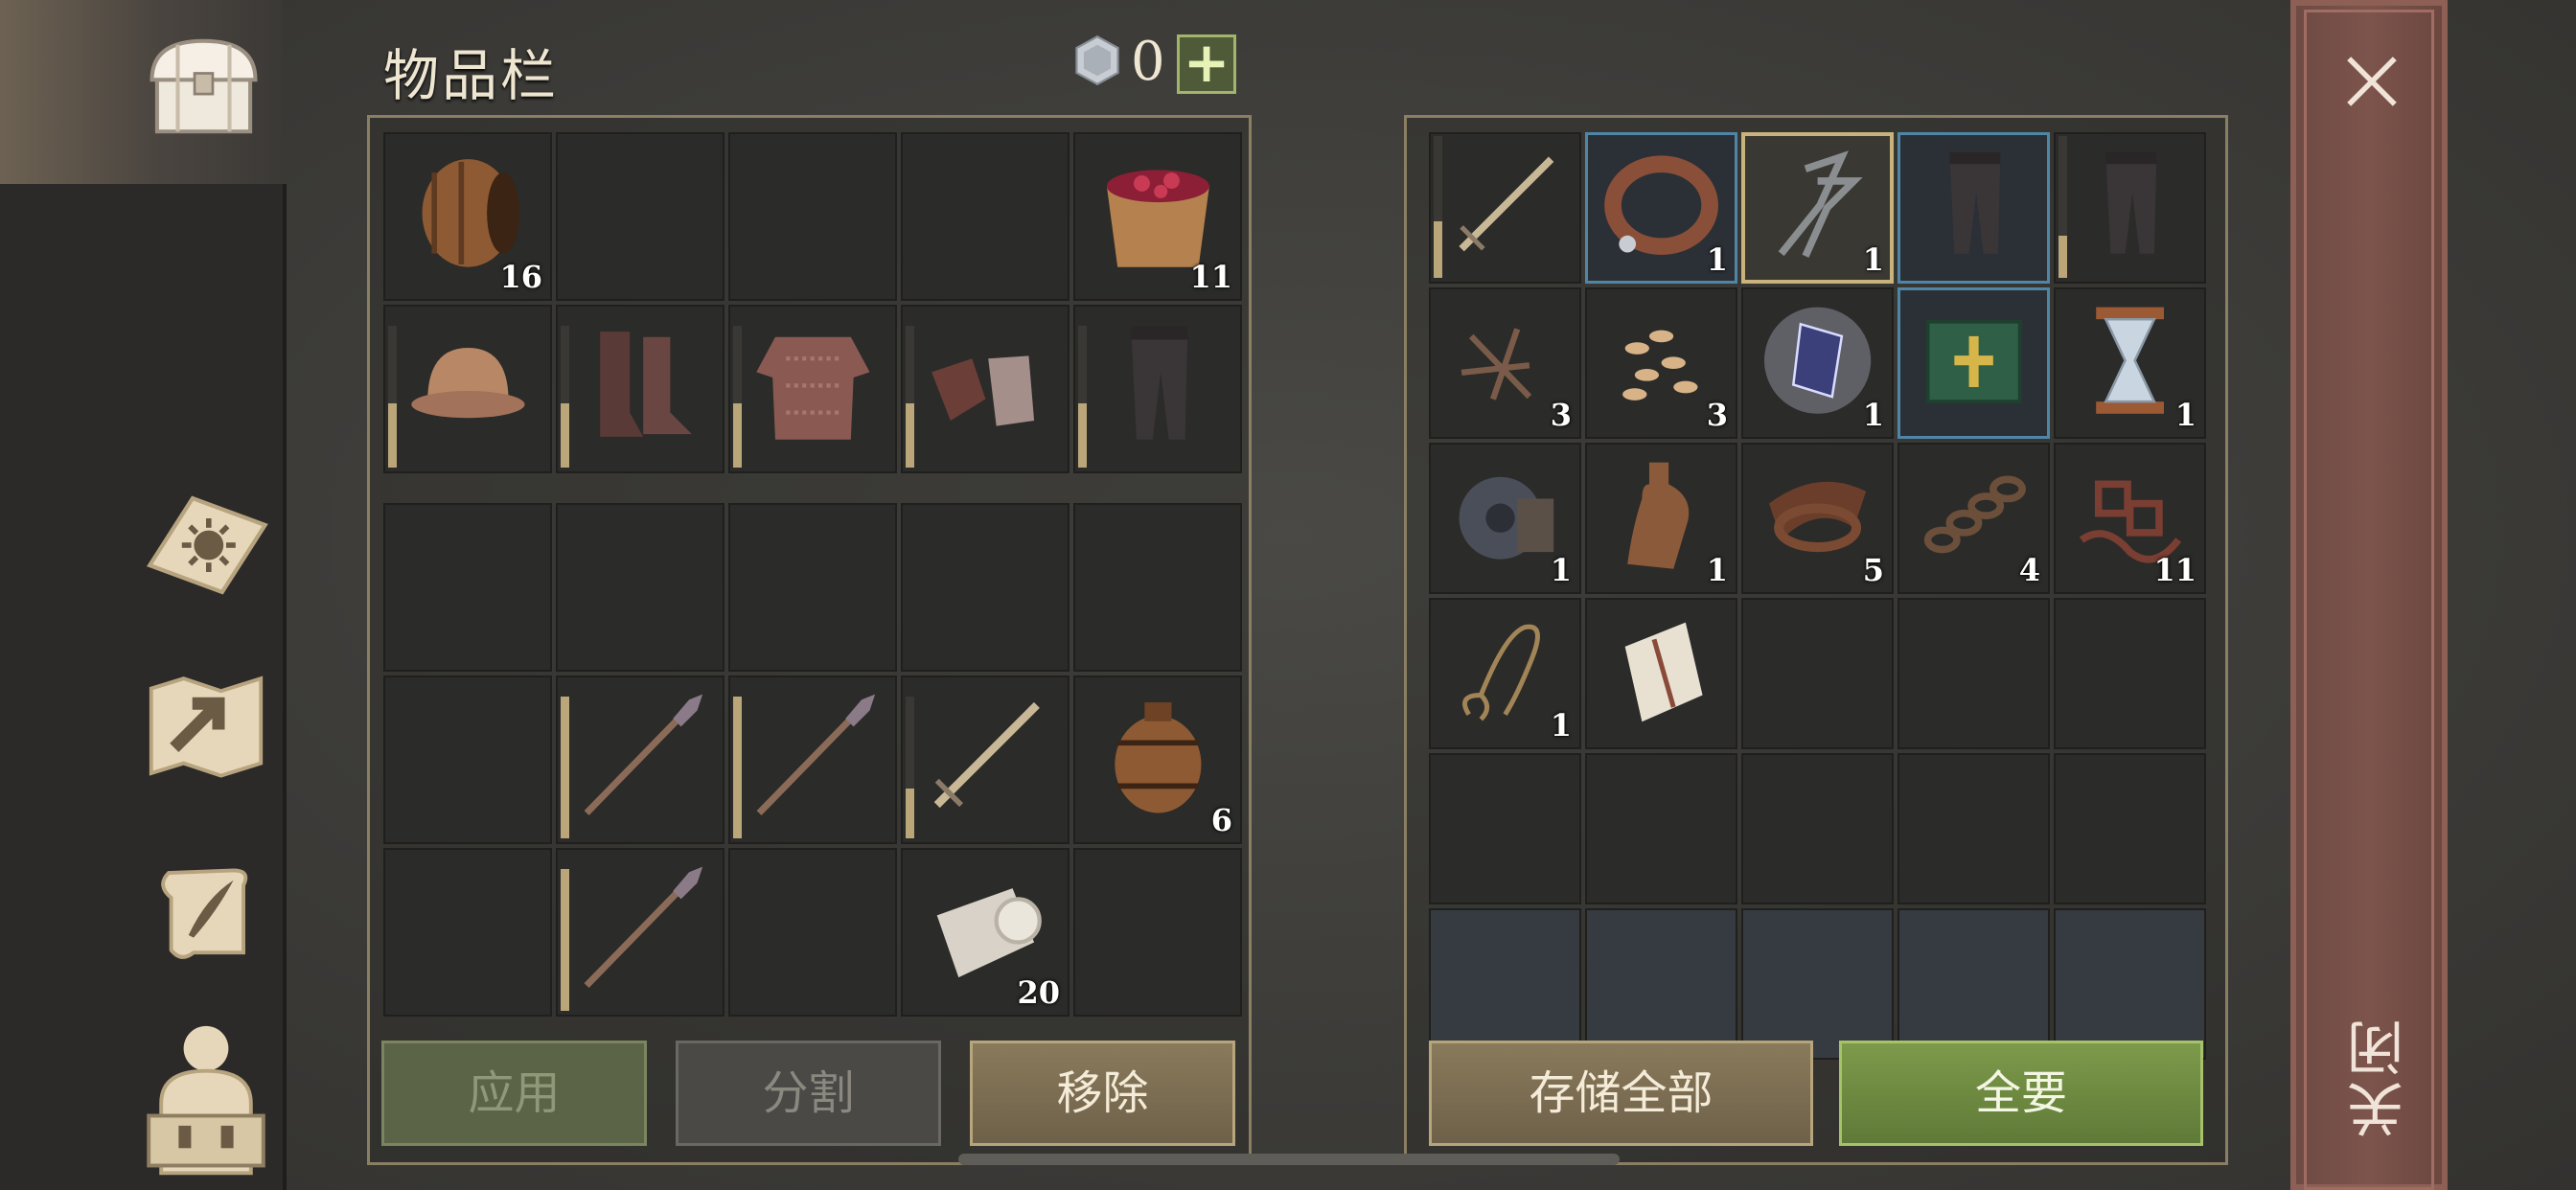 The image size is (2576, 1190). I want to click on green-book-icon, so click(1974, 361).